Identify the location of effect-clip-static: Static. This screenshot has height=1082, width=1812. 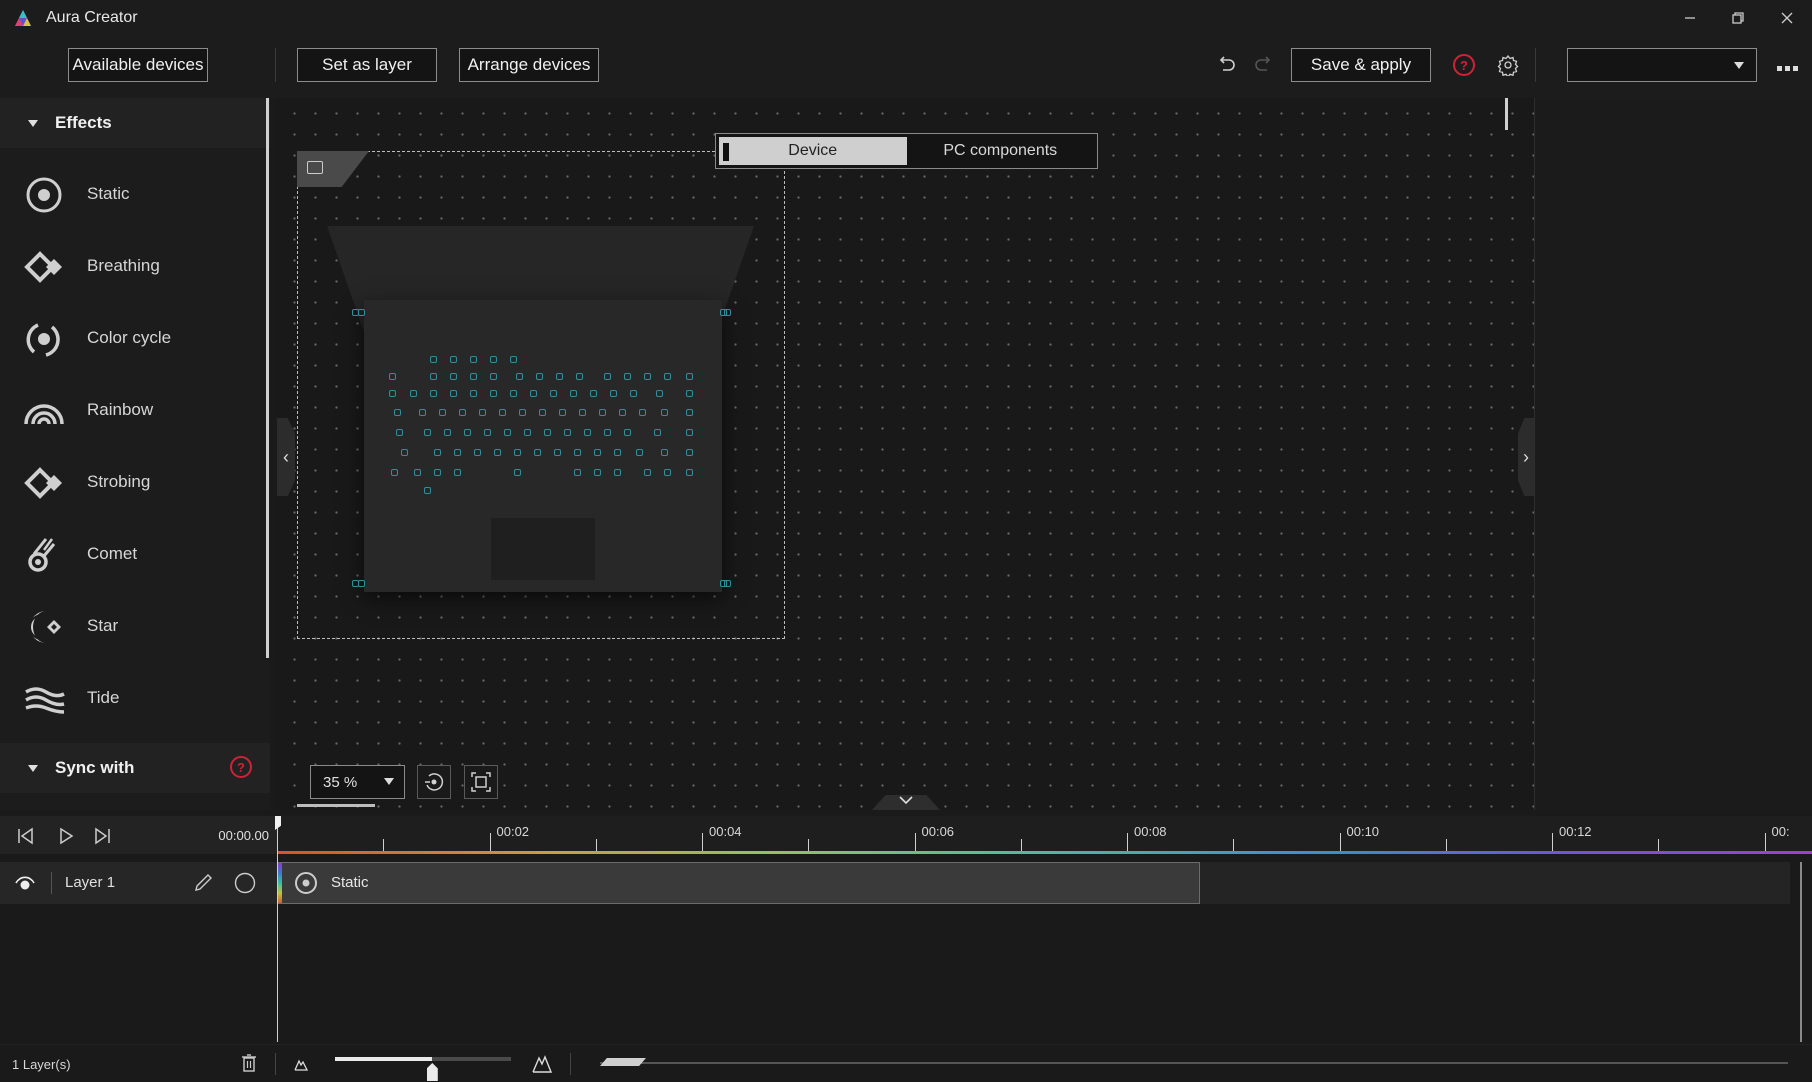
(738, 883).